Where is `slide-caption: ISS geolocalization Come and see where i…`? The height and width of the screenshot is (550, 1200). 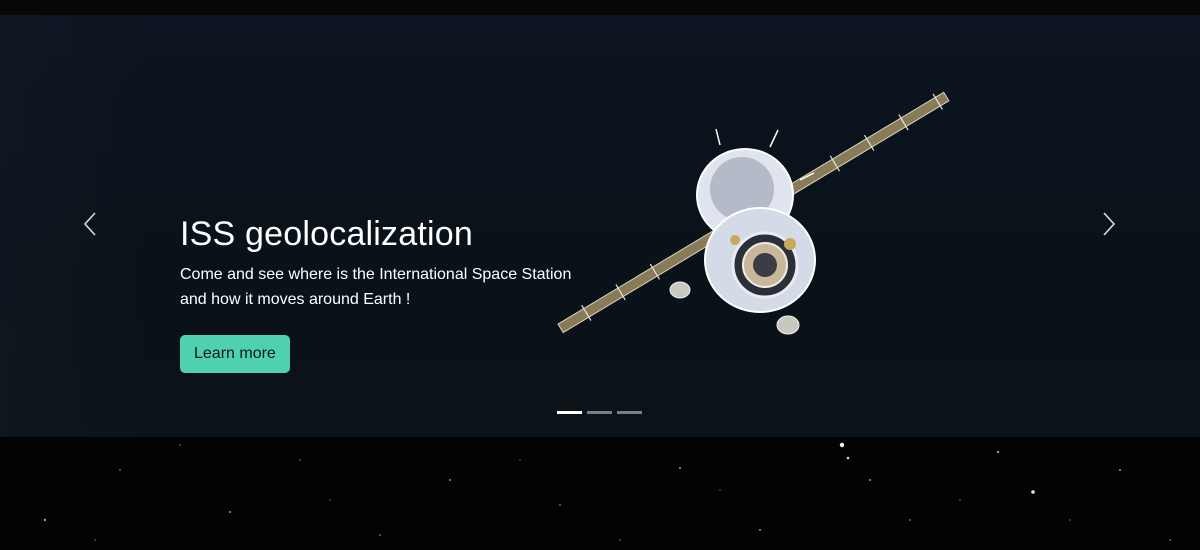 slide-caption: ISS geolocalization Come and see where i… is located at coordinates (390, 293).